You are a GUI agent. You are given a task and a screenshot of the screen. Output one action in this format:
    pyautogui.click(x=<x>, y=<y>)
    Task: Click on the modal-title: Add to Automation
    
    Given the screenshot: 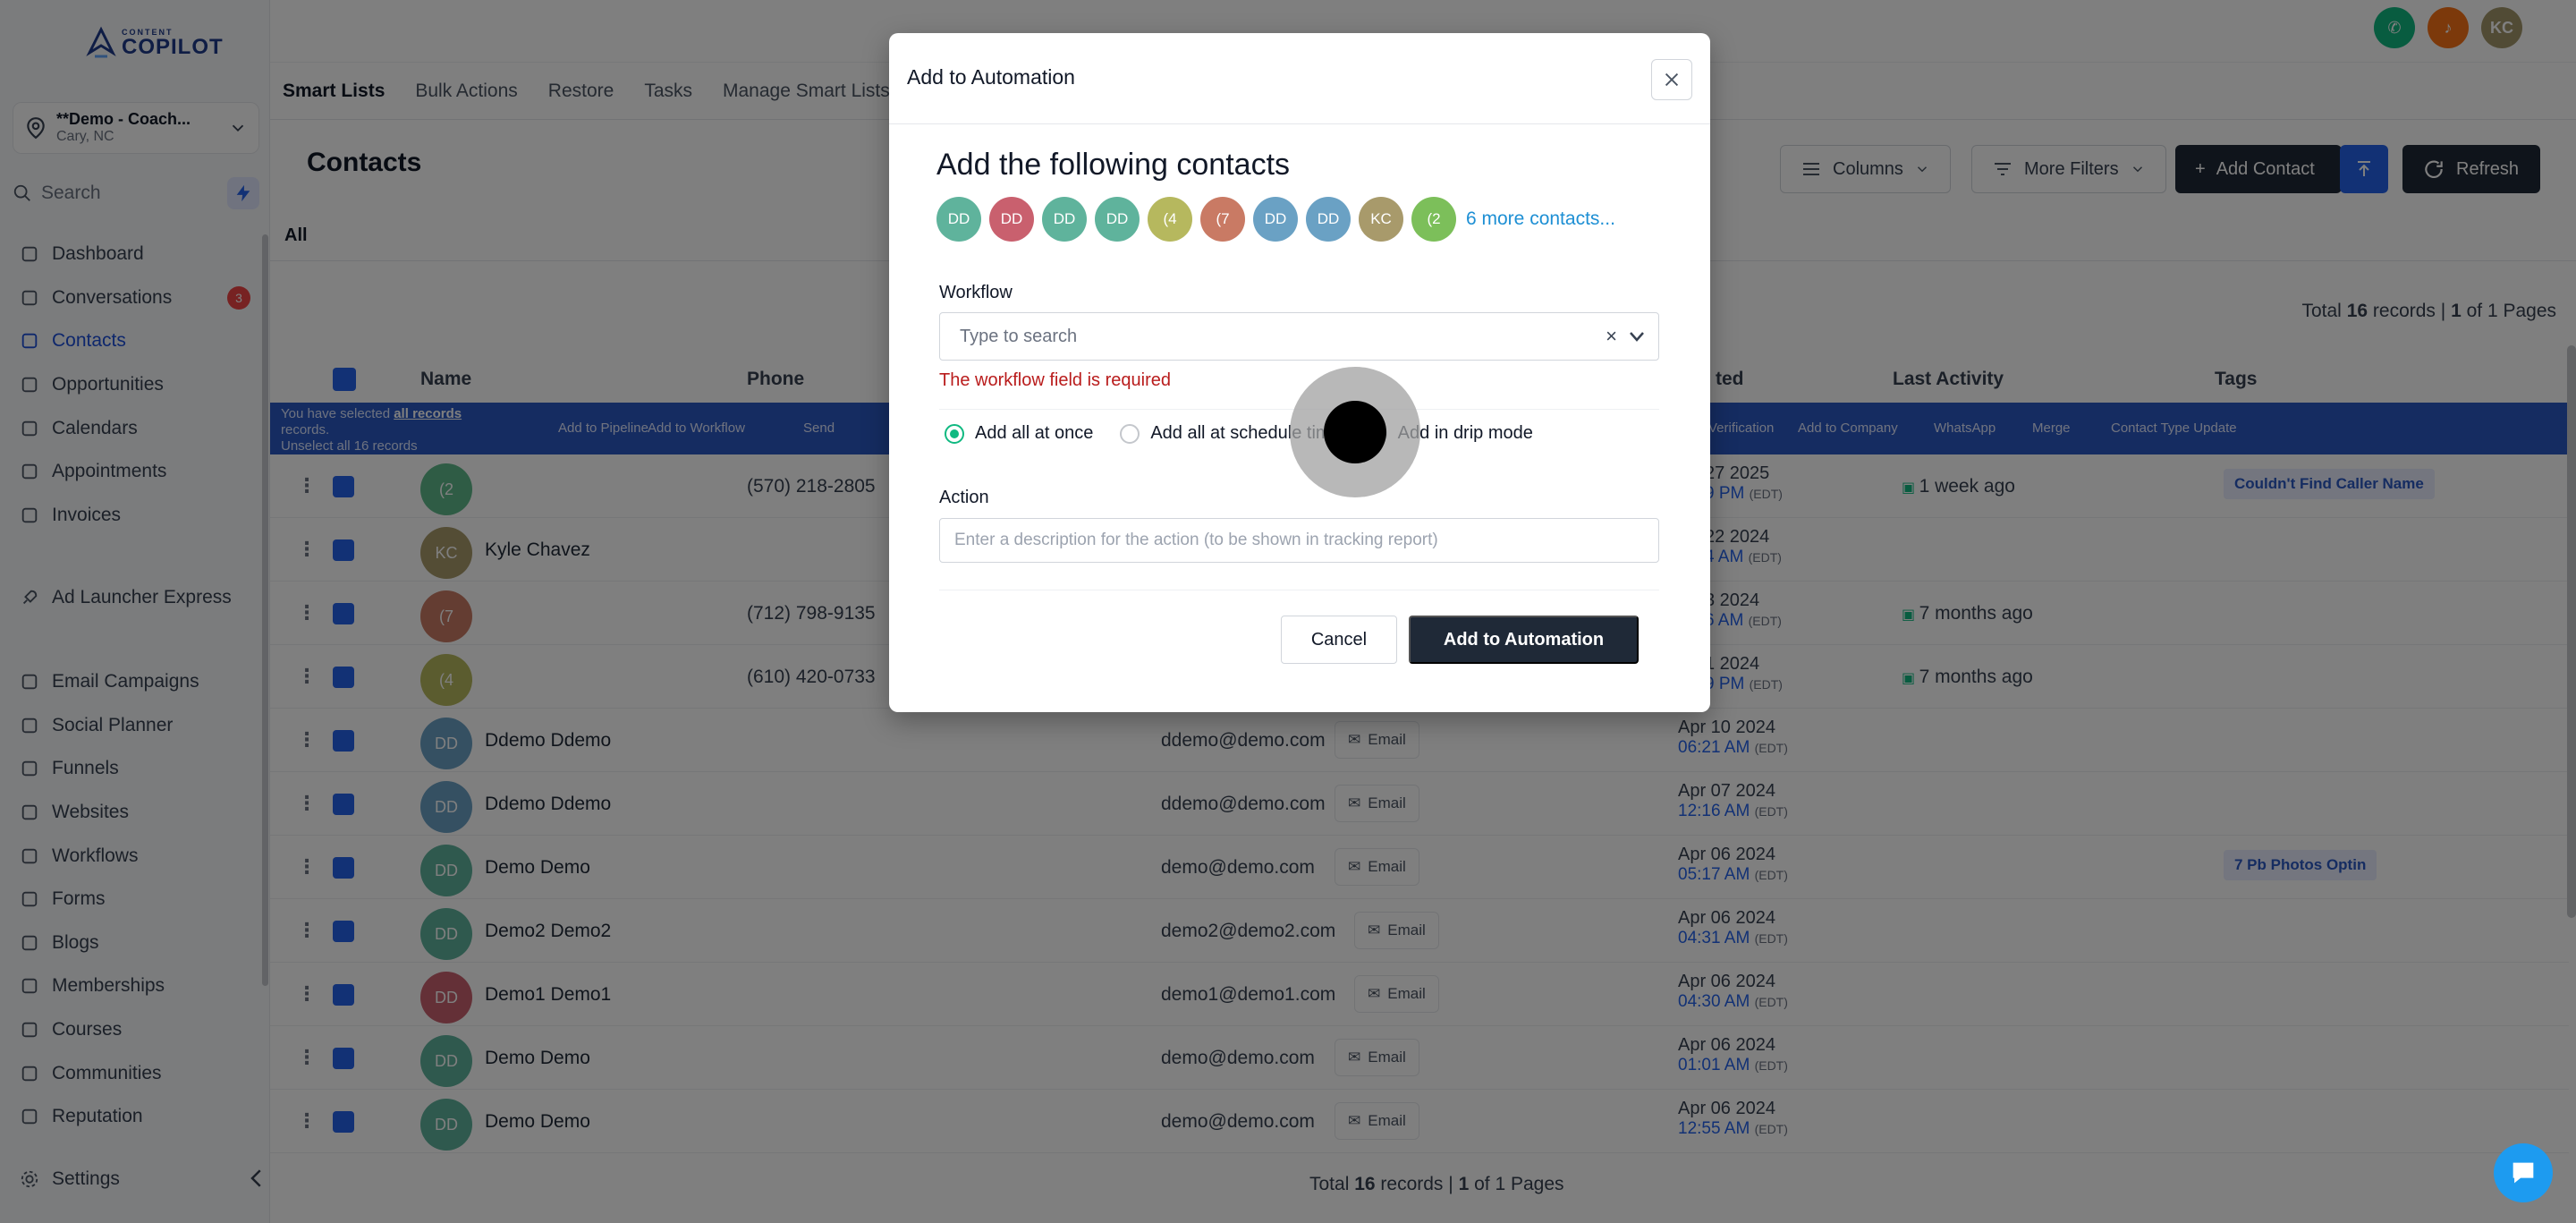 What is the action you would take?
    pyautogui.click(x=991, y=77)
    